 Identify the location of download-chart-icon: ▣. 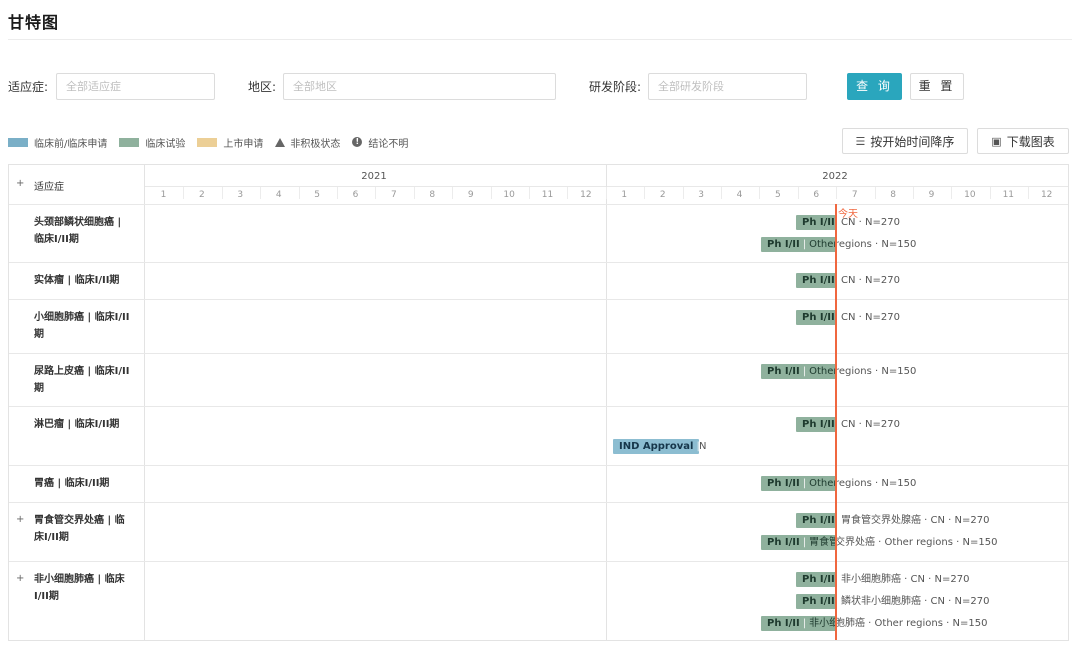
(996, 141).